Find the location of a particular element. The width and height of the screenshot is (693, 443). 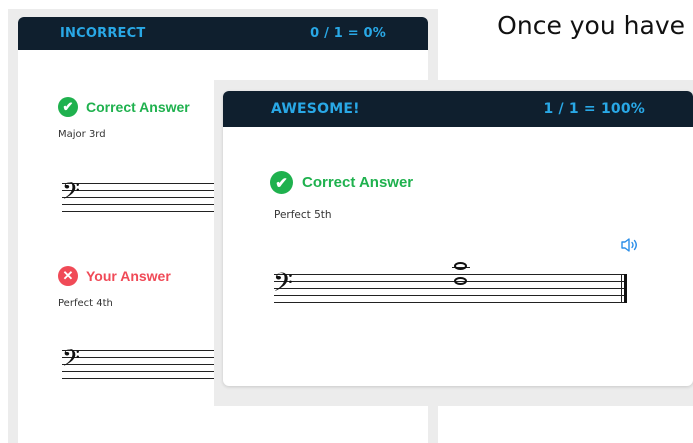

speaker-icon is located at coordinates (630, 245).